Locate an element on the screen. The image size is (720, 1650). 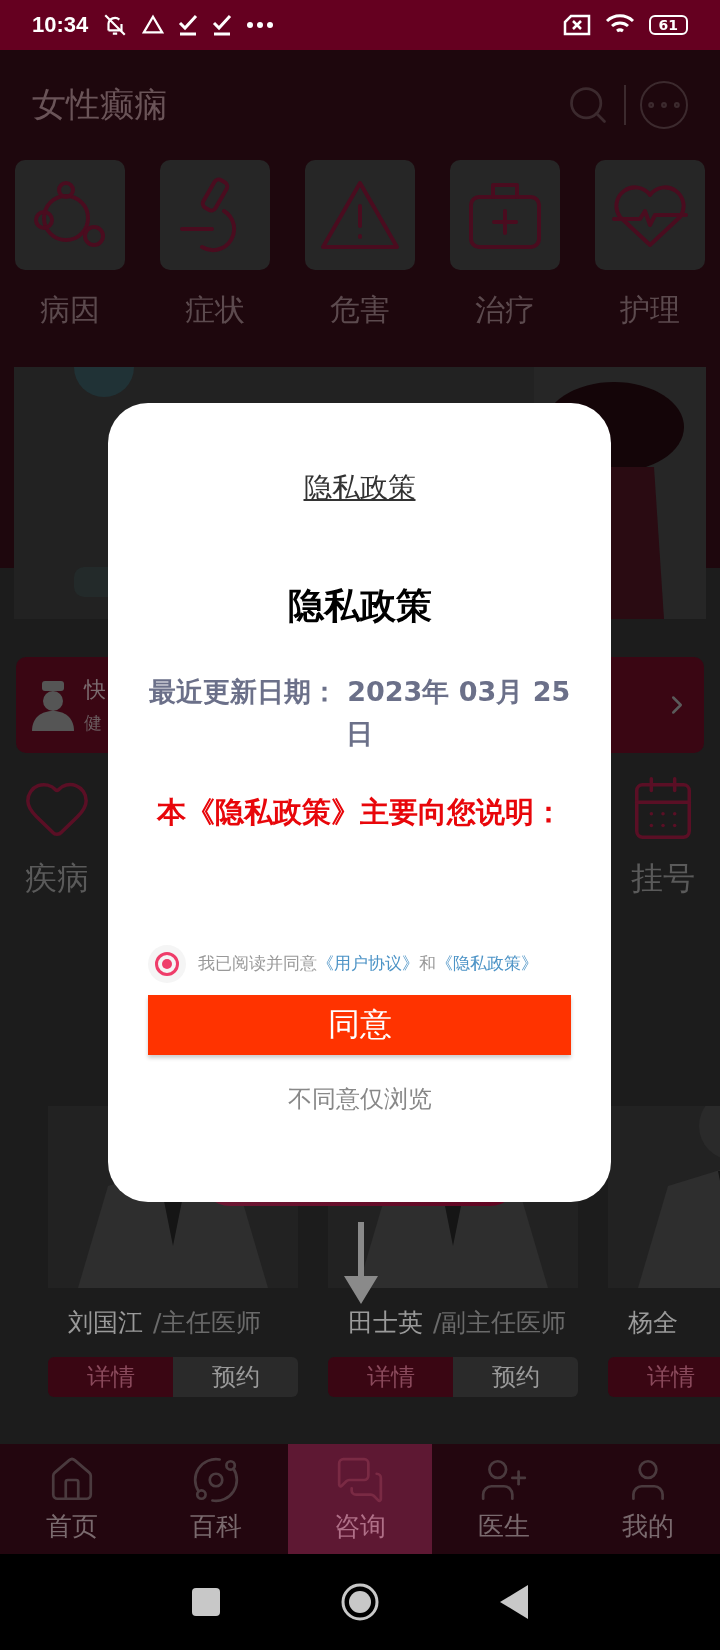
triangle-icon is located at coordinates (153, 25).